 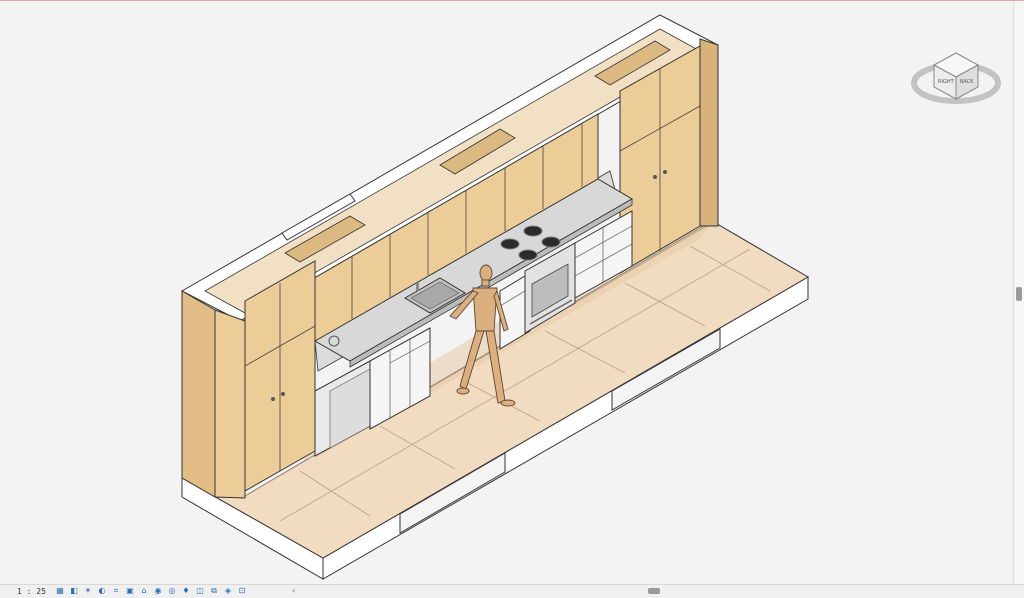 I want to click on left-tall-pantry-side, so click(x=198, y=394).